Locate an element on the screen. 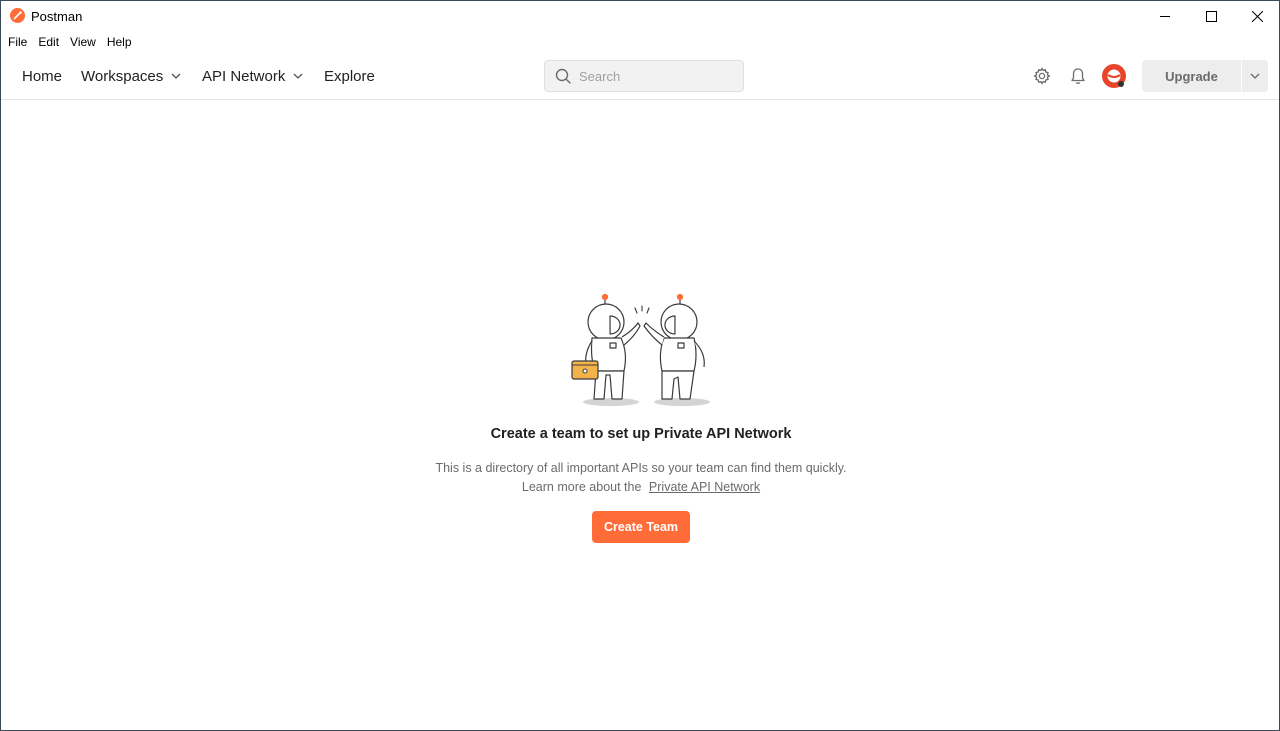  upgrade-dropdown-button is located at coordinates (1255, 76).